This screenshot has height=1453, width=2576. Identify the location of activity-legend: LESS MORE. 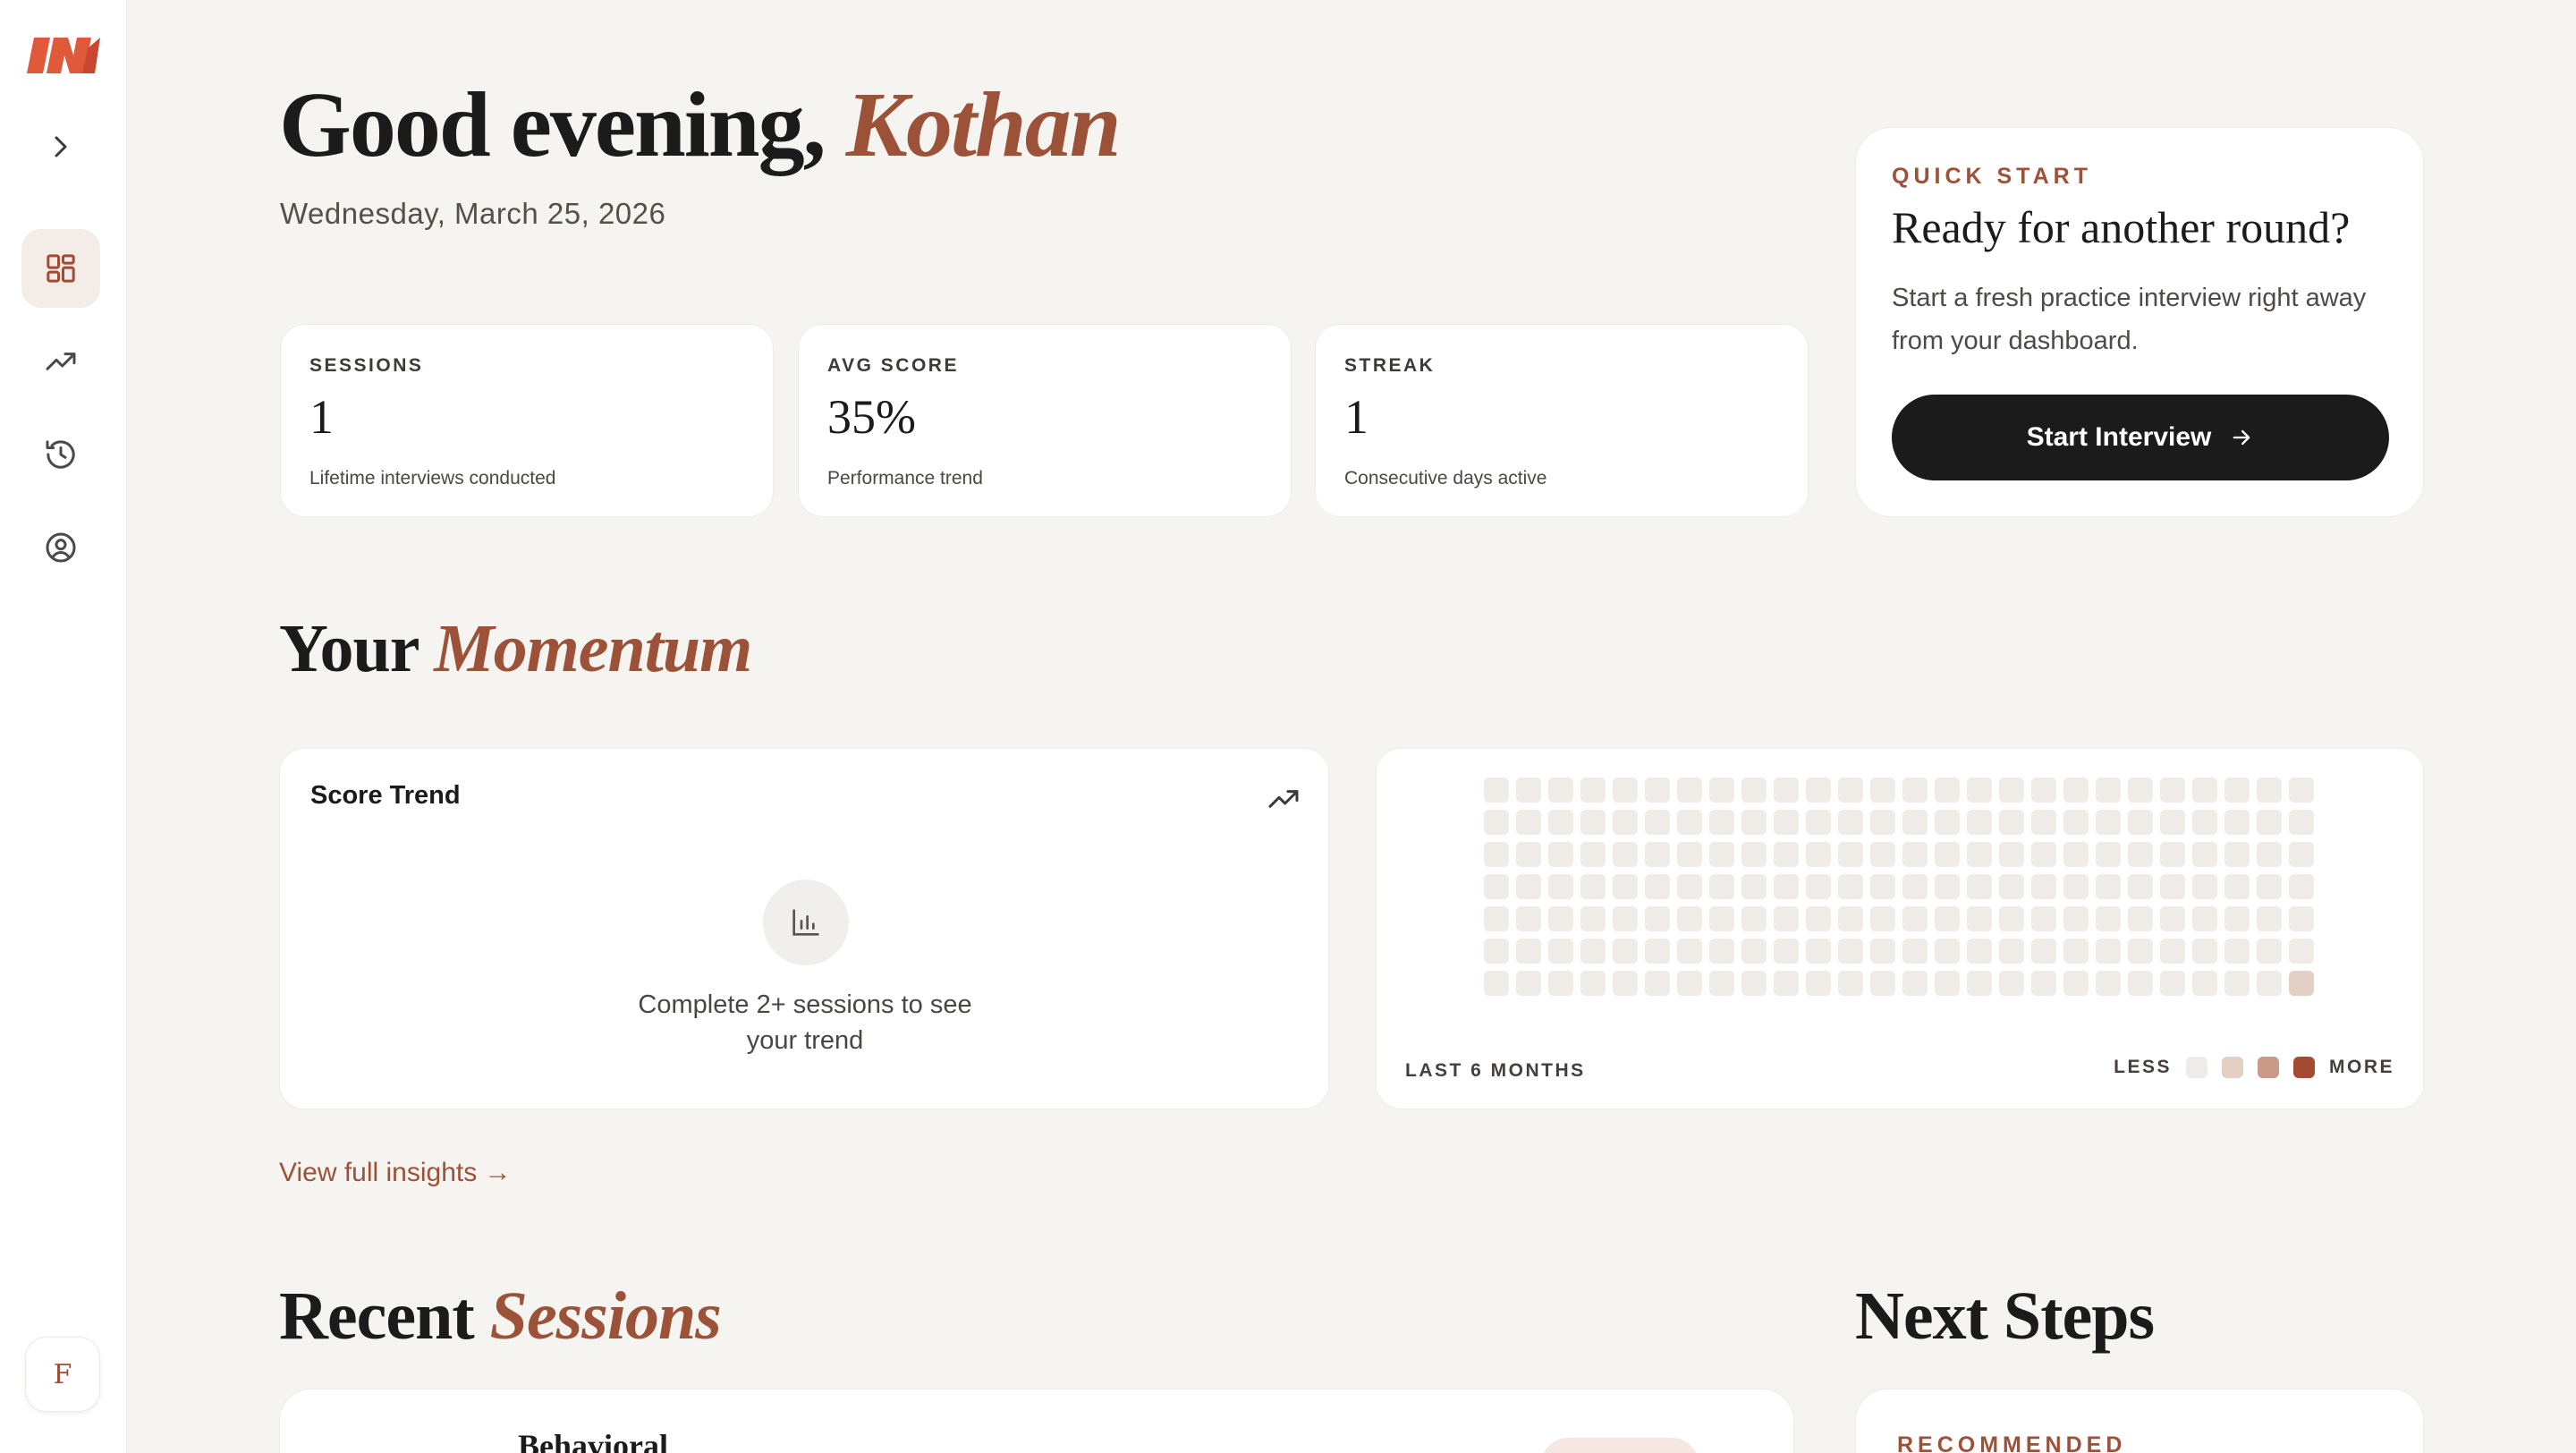
(2254, 1067).